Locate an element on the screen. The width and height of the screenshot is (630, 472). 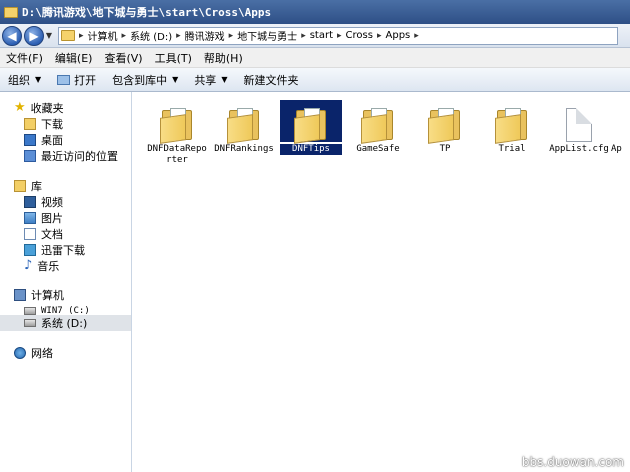
nav-thunder-downloads: 迅雷下载 is located at coordinates (54, 250).